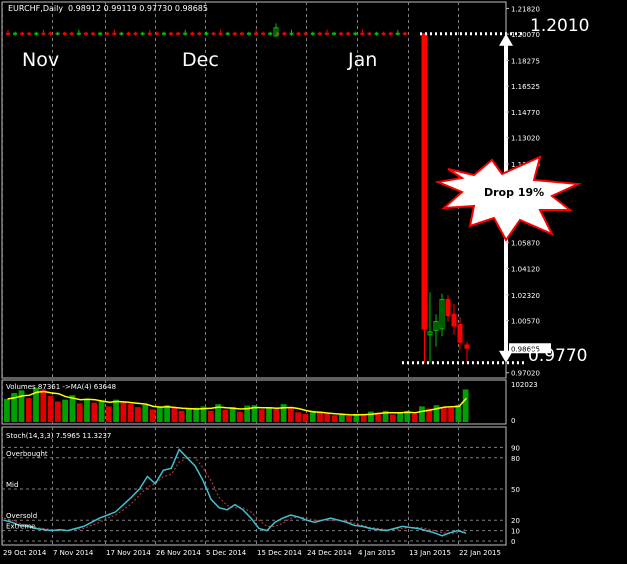 The width and height of the screenshot is (627, 564). What do you see at coordinates (515, 448) in the screenshot?
I see `stoch-axis-label: 90` at bounding box center [515, 448].